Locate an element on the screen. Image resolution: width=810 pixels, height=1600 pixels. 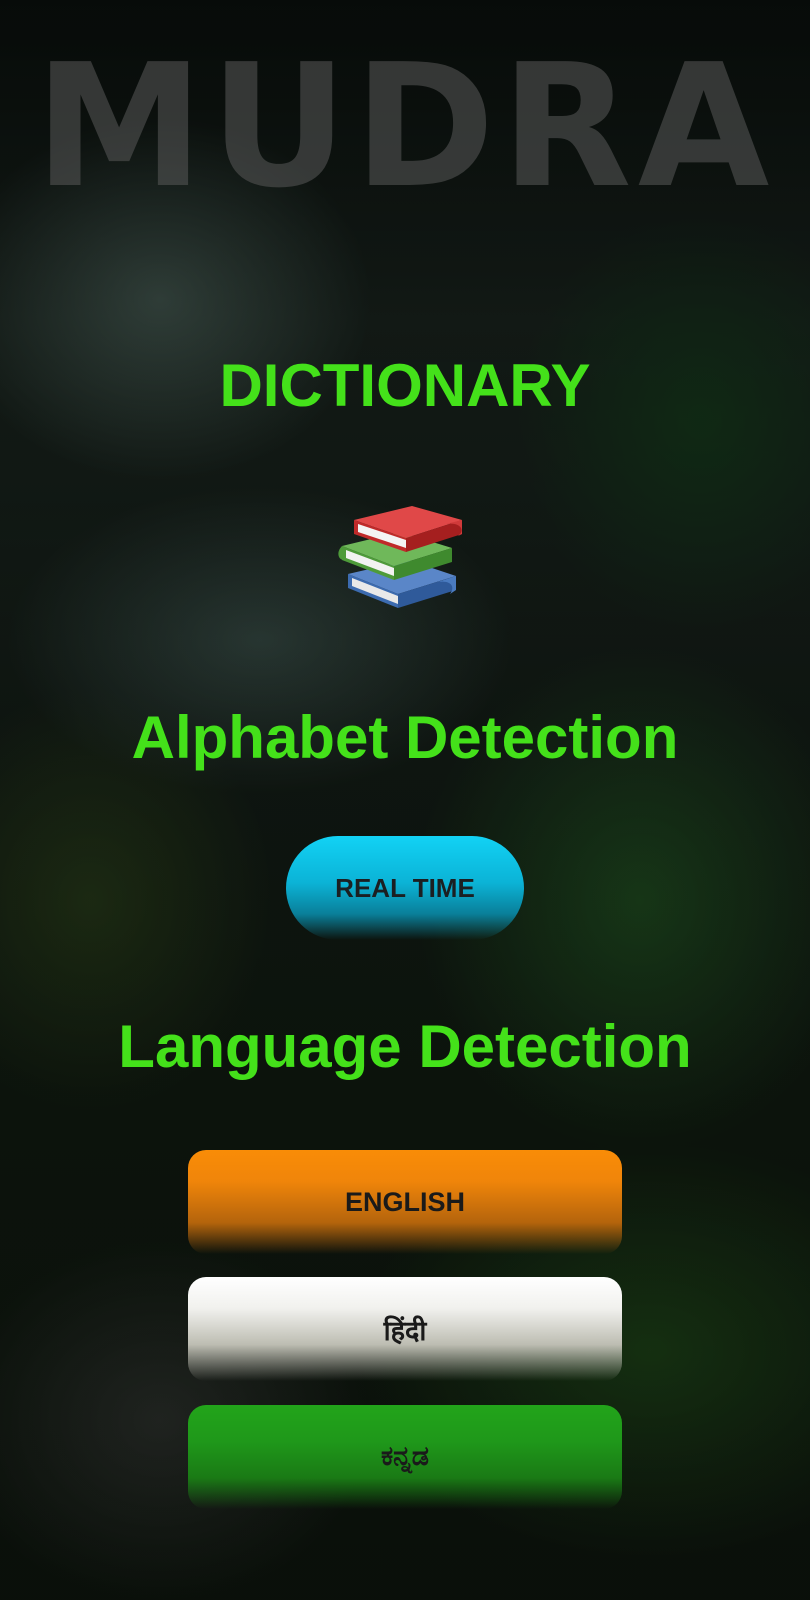
hindi-button: हिंदी is located at coordinates (405, 1329).